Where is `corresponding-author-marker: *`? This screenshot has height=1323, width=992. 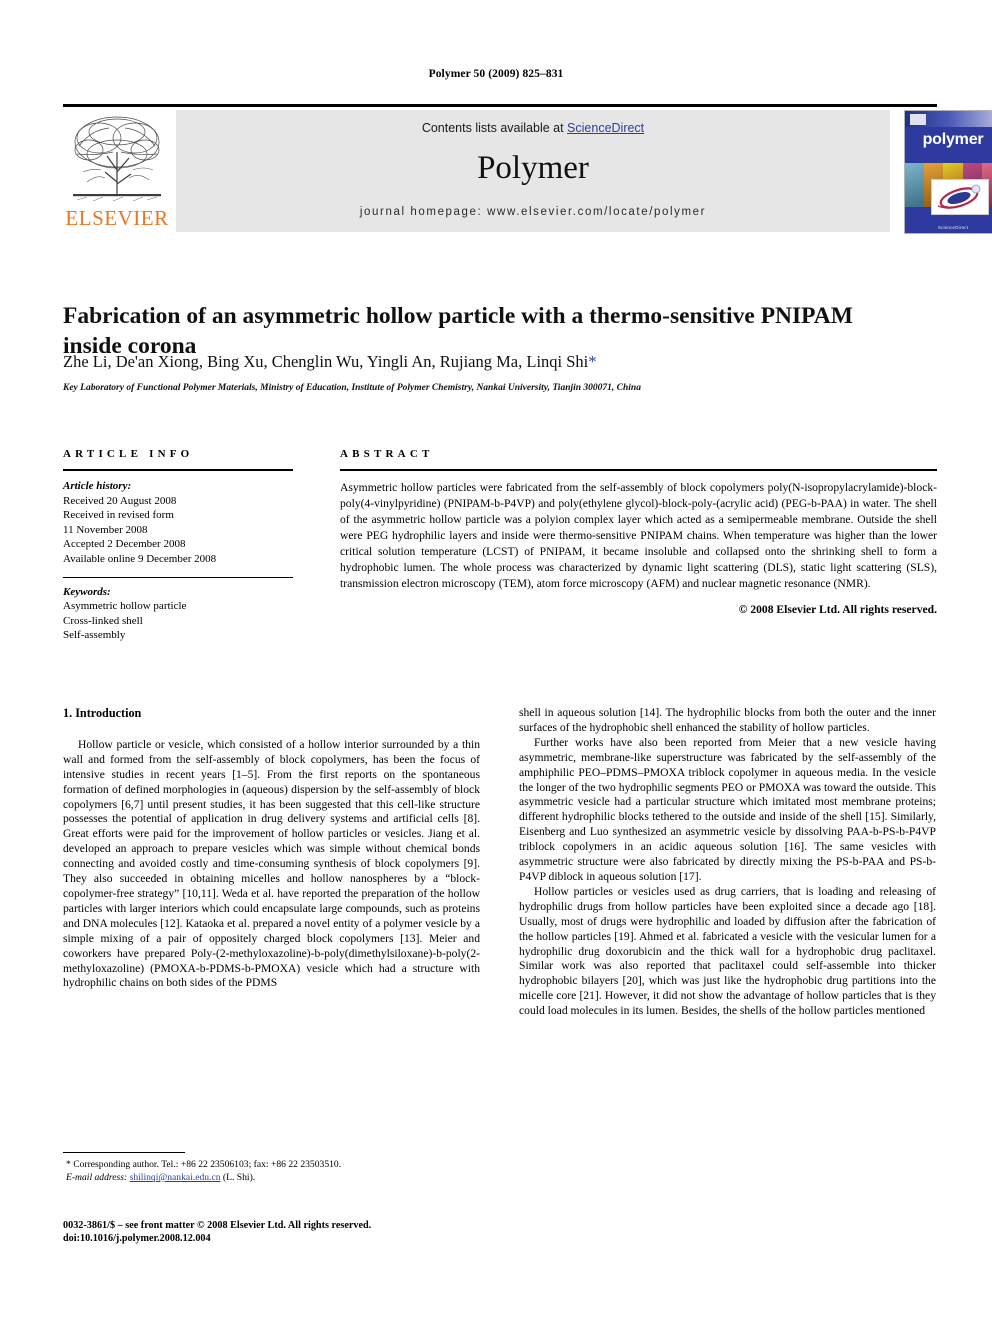 corresponding-author-marker: * is located at coordinates (592, 361).